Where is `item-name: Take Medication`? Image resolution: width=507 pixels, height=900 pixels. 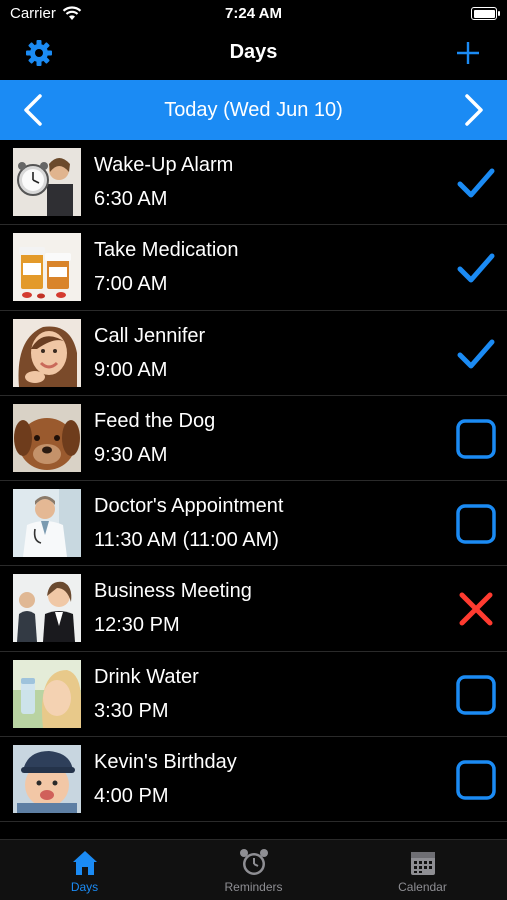 item-name: Take Medication is located at coordinates (166, 250).